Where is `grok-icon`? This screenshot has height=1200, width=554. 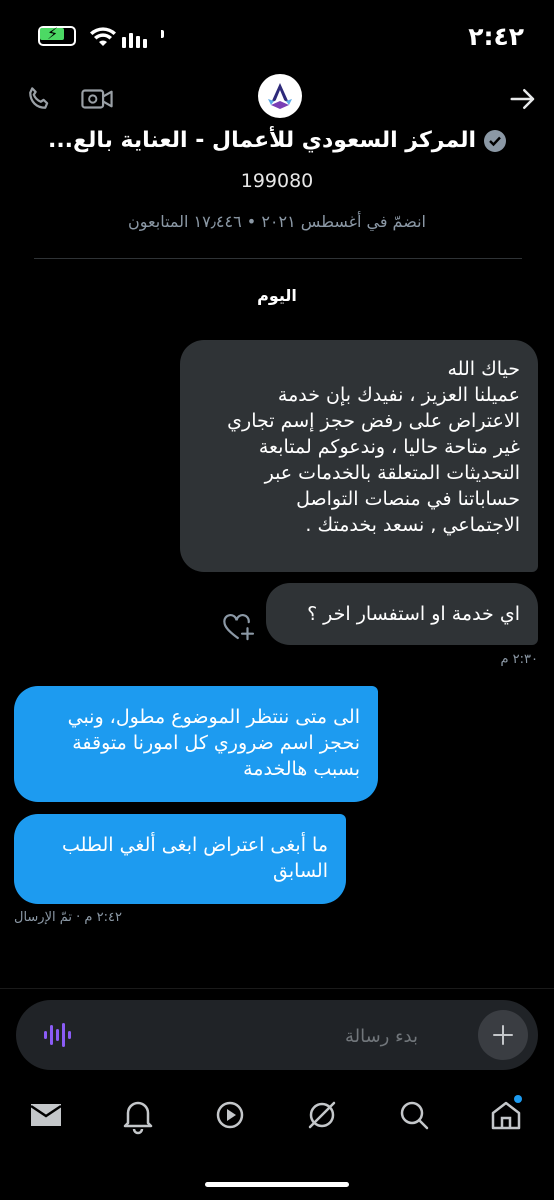
grok-icon is located at coordinates (322, 1115).